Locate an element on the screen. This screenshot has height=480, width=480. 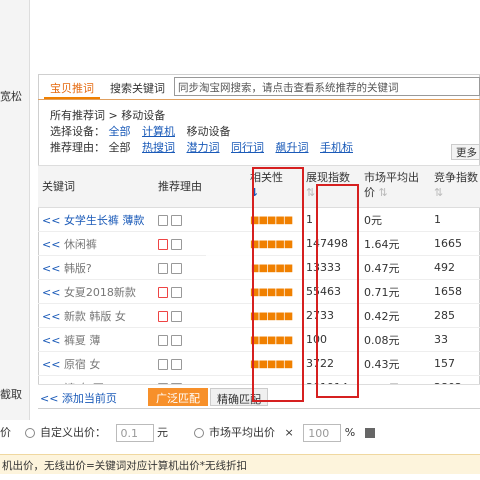
reason-option-rising: 飙升词 is located at coordinates (292, 147).